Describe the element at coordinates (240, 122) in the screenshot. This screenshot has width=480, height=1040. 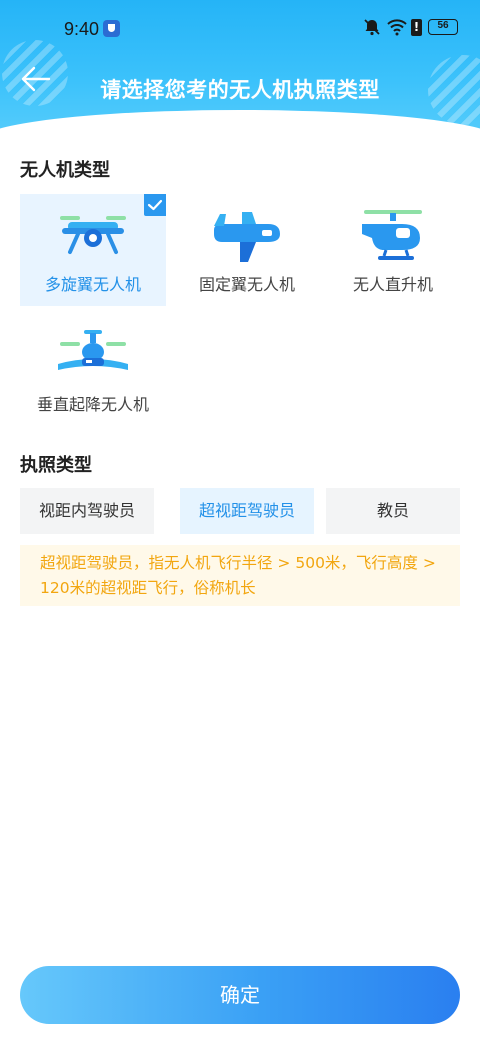
I see `header-wave` at that location.